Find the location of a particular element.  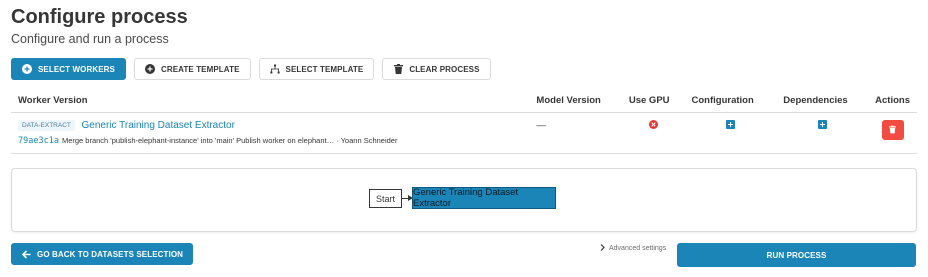

run-process-button: RUN PROCESS is located at coordinates (796, 255).